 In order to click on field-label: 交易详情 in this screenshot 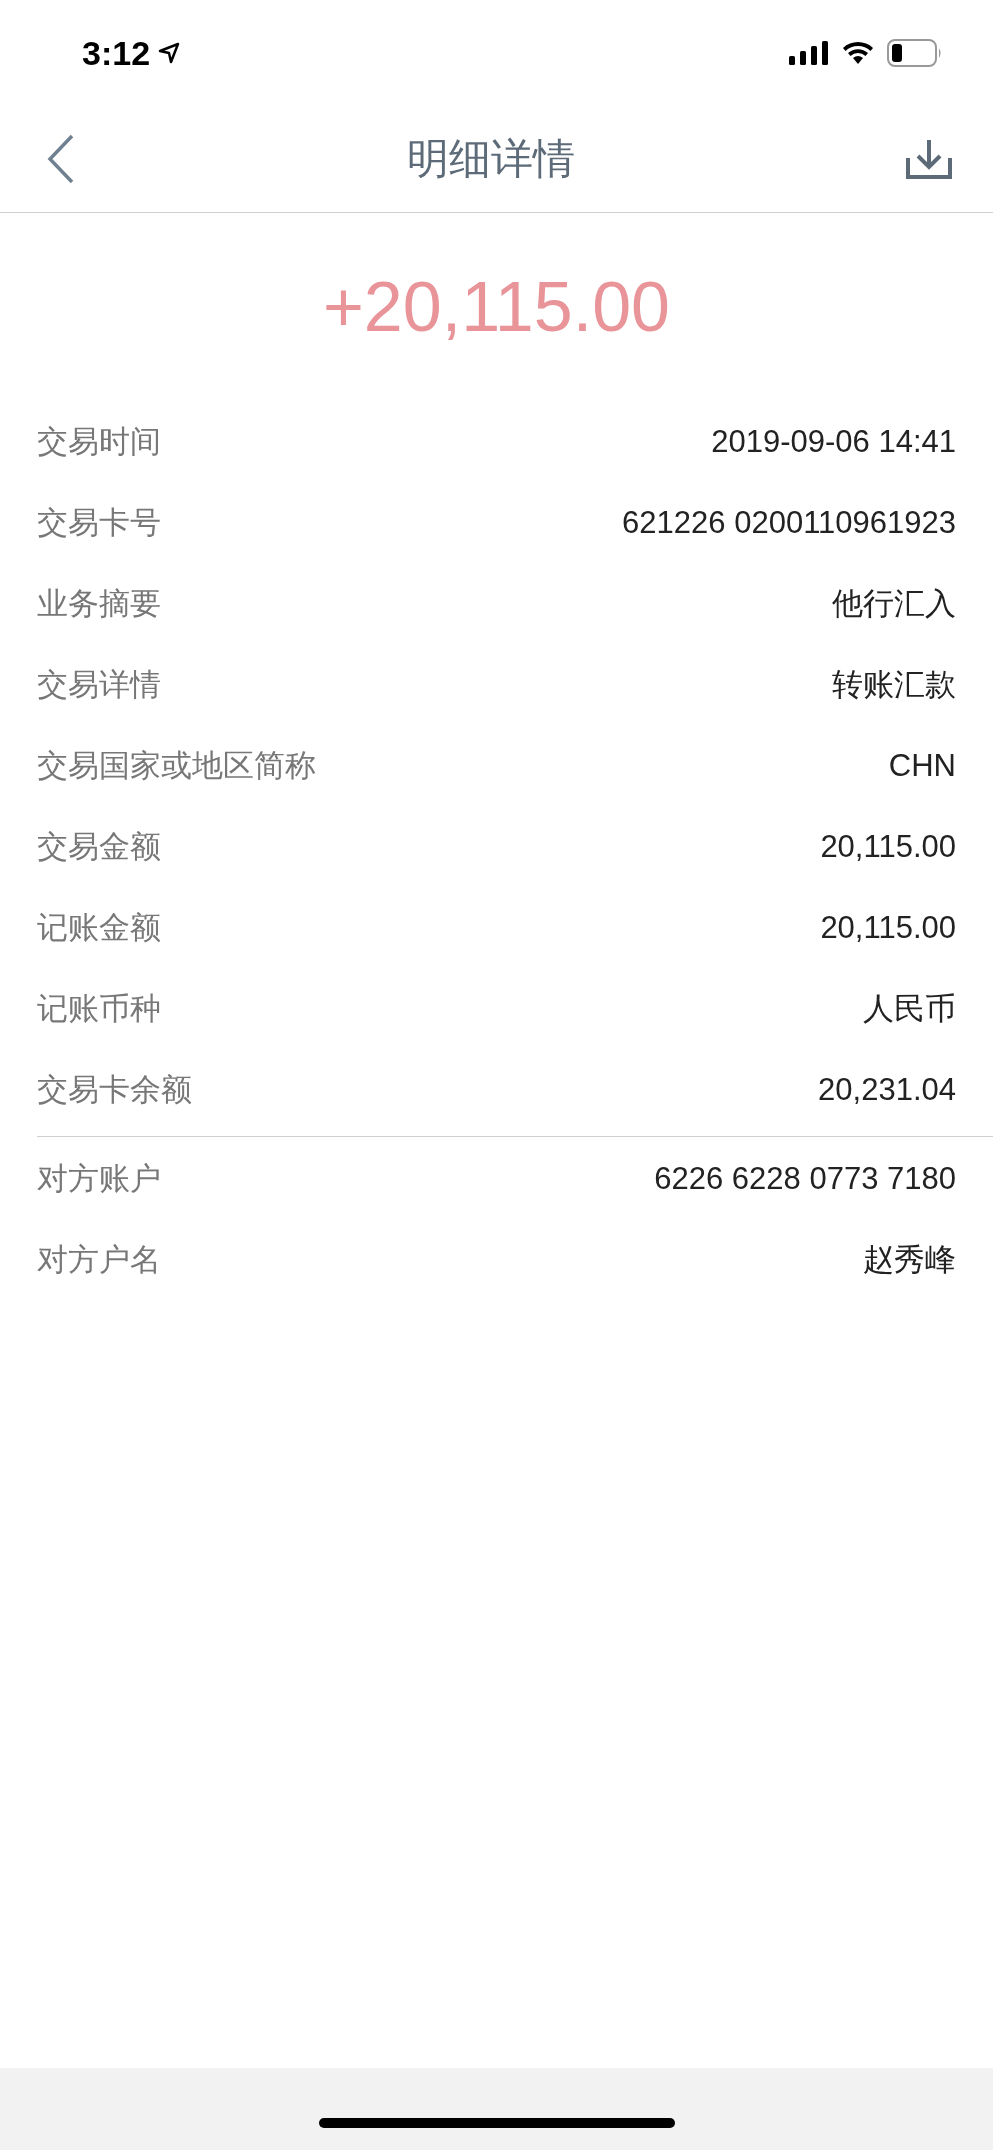, I will do `click(99, 684)`.